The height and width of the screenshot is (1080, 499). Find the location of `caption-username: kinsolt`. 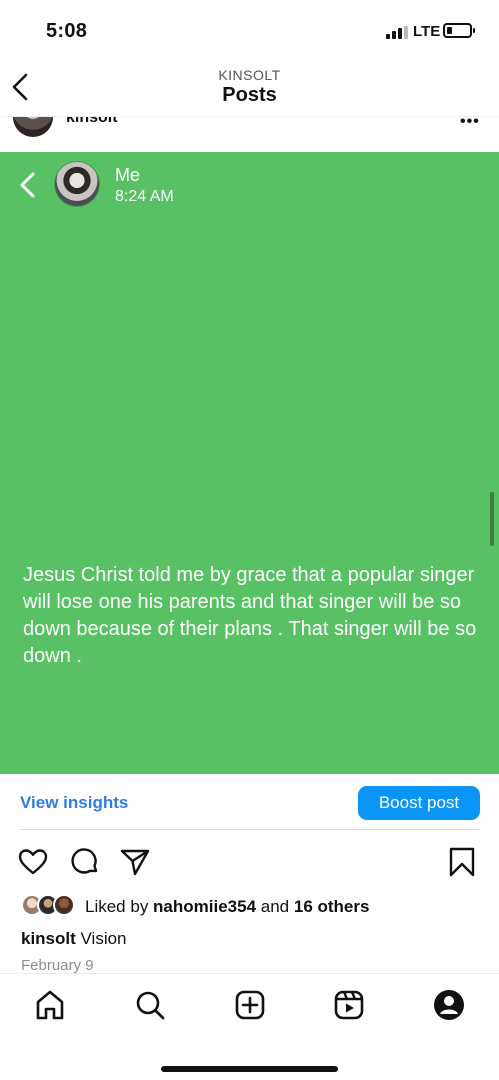

caption-username: kinsolt is located at coordinates (48, 938).